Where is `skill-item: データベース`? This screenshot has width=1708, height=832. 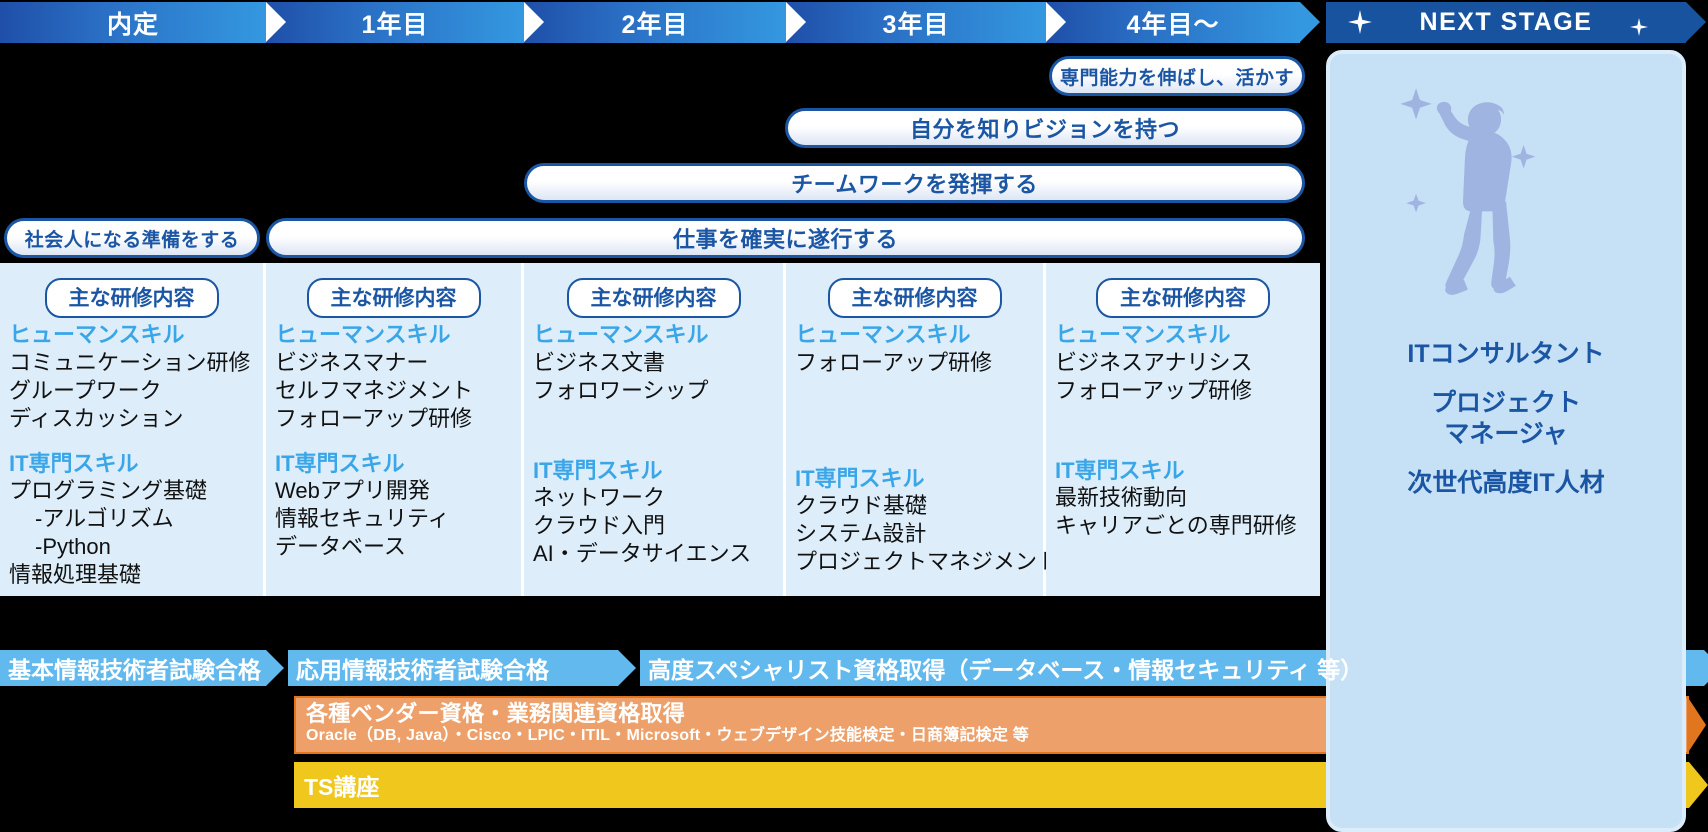
skill-item: データベース is located at coordinates (340, 547).